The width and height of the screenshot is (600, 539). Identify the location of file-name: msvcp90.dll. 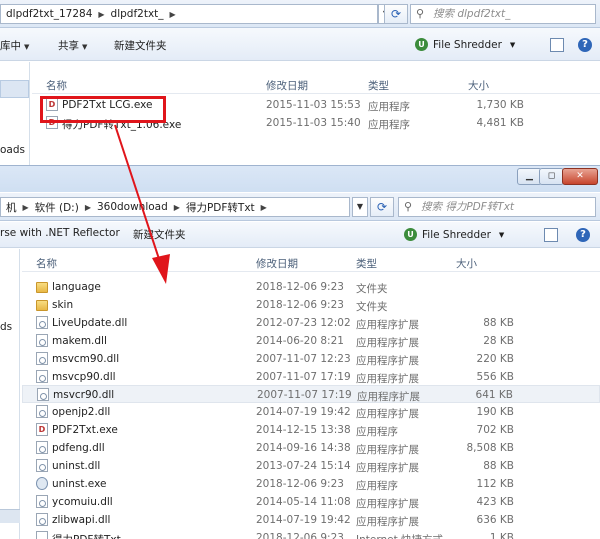
(84, 376).